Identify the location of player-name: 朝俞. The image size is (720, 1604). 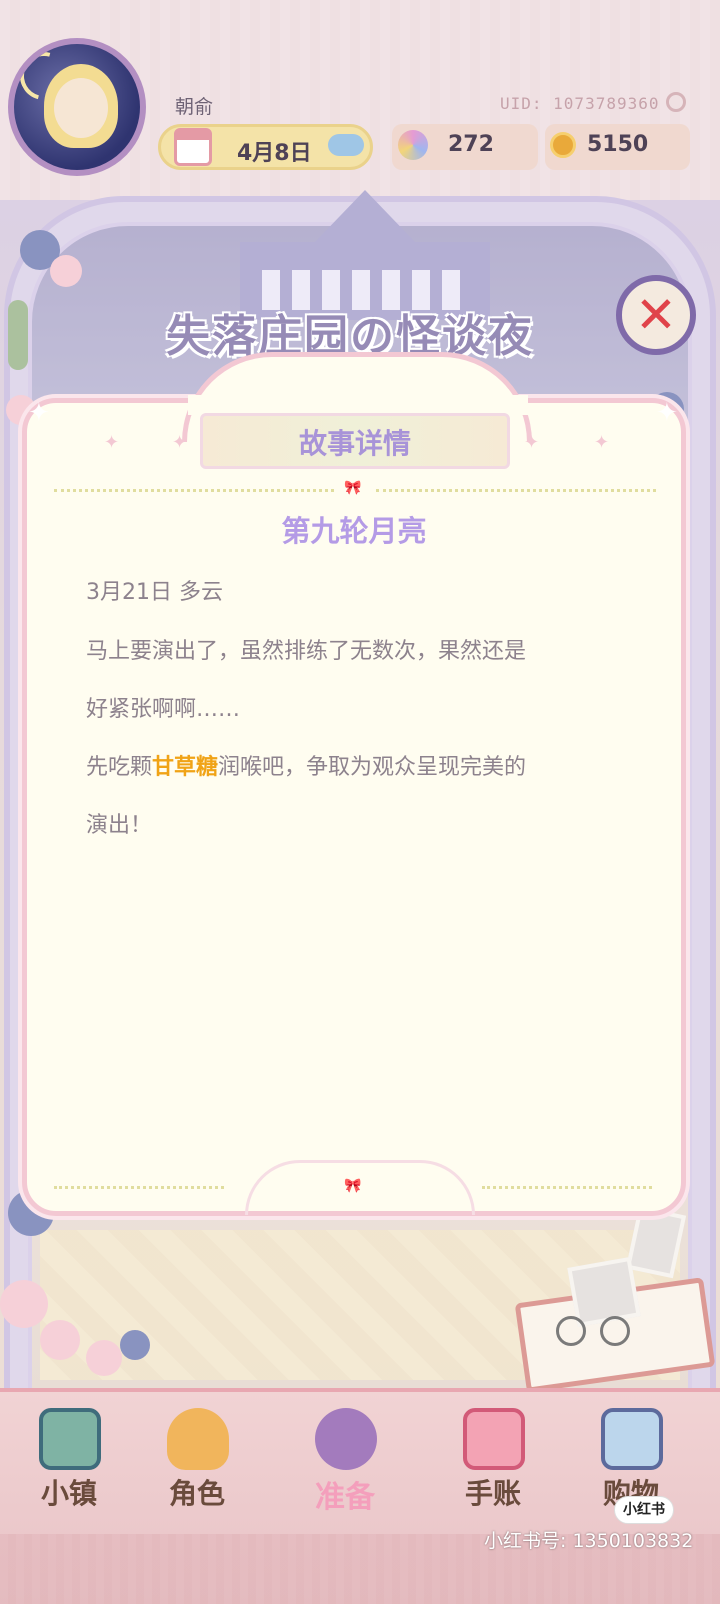
(194, 107).